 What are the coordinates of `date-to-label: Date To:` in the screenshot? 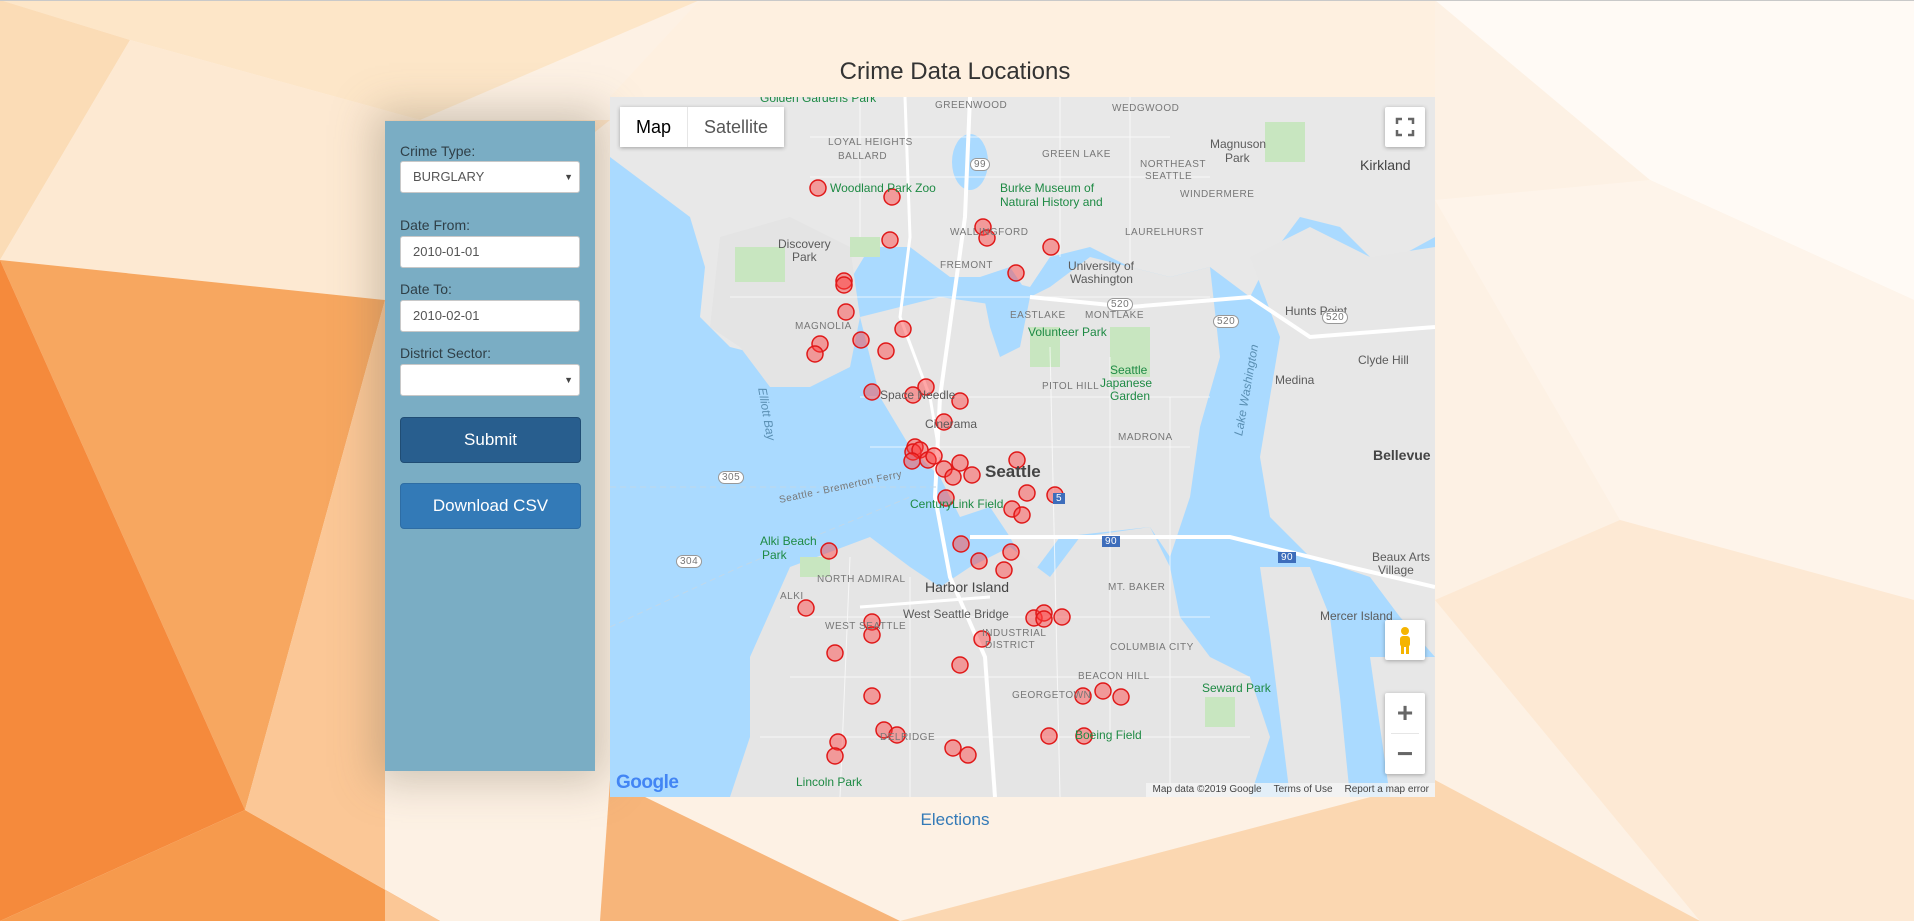 It's located at (426, 289).